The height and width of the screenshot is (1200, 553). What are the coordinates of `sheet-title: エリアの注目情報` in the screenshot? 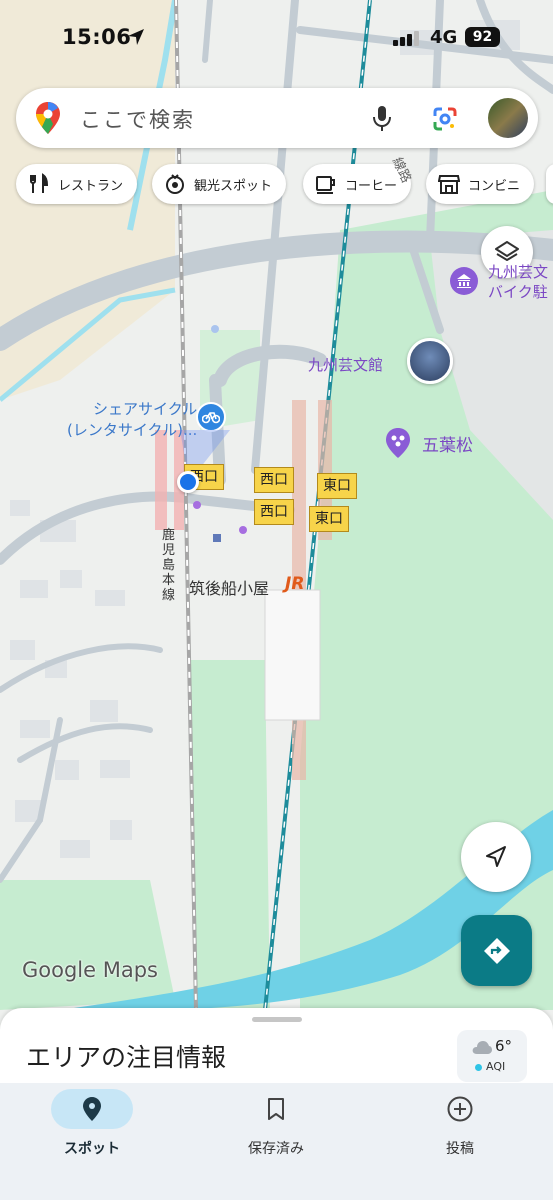 It's located at (126, 1057).